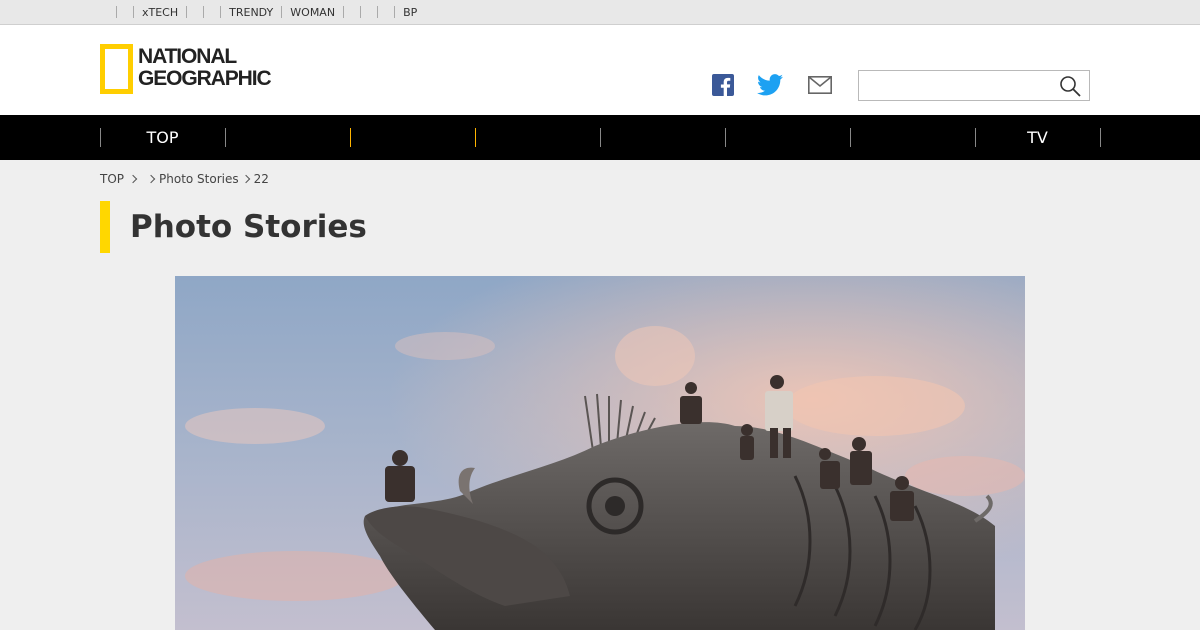 This screenshot has width=1200, height=630. Describe the element at coordinates (600, 70) in the screenshot. I see `site-header: NATIONAL GEOGRAPHIC` at that location.